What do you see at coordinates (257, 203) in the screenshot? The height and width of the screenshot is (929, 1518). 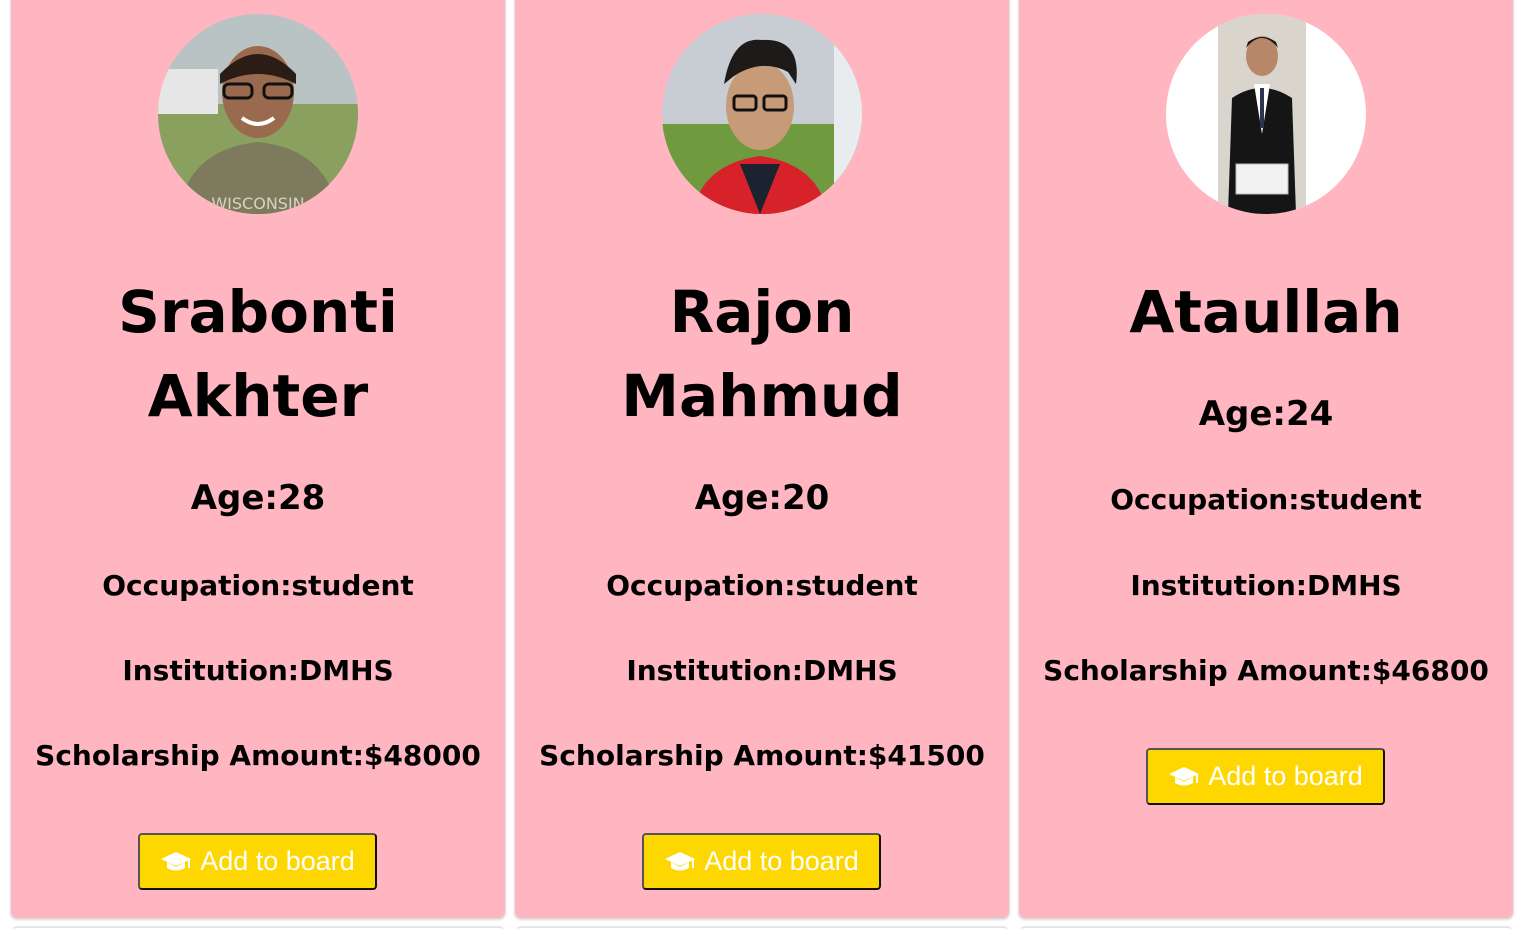 I see `svg-text: WISCONSIN` at bounding box center [257, 203].